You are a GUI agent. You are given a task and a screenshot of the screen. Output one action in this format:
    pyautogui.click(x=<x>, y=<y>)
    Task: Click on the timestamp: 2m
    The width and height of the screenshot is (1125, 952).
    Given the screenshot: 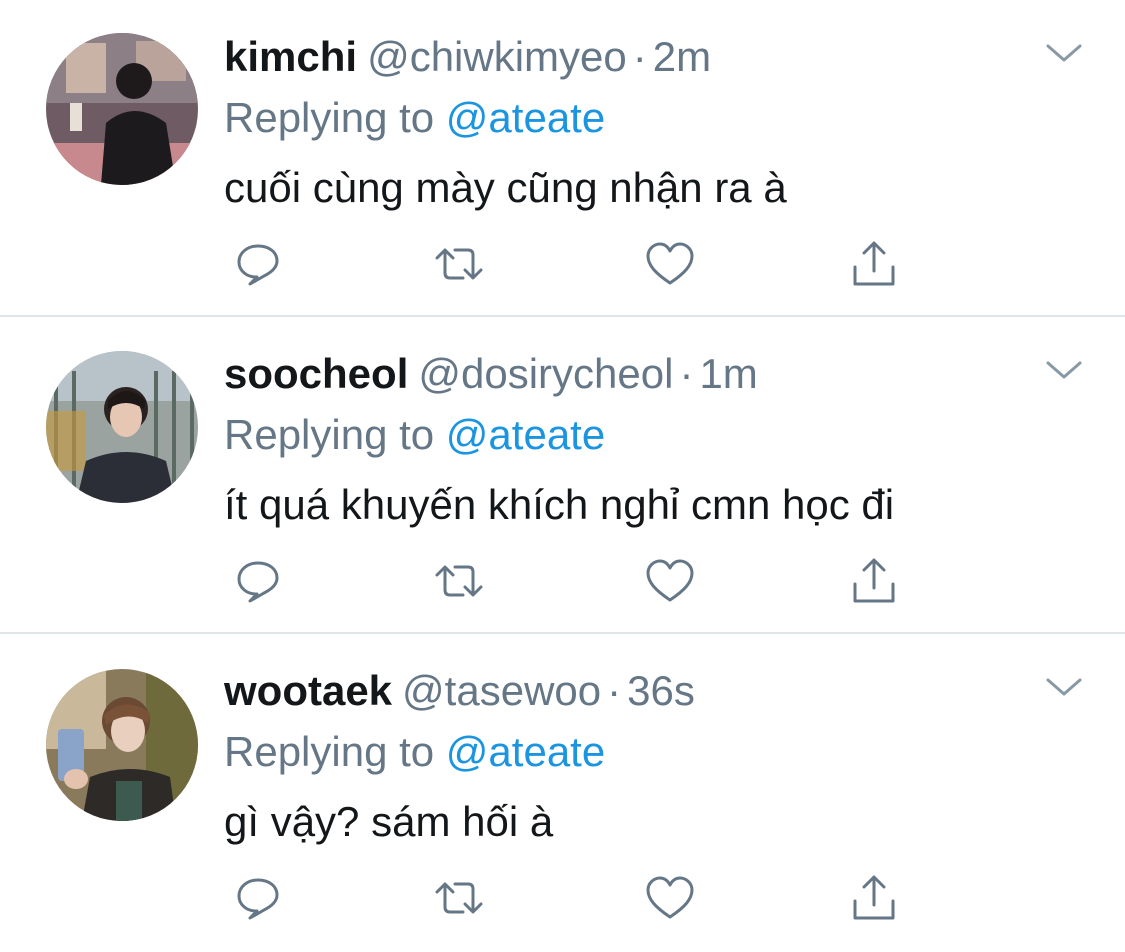 What is the action you would take?
    pyautogui.click(x=682, y=56)
    